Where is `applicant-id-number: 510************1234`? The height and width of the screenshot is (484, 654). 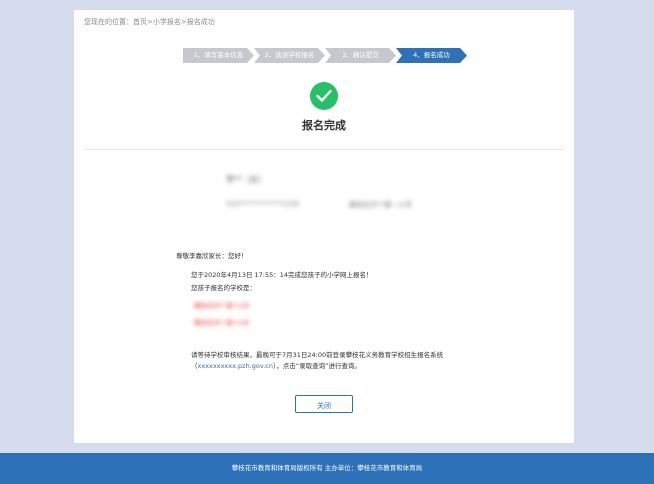 applicant-id-number: 510************1234 is located at coordinates (263, 204).